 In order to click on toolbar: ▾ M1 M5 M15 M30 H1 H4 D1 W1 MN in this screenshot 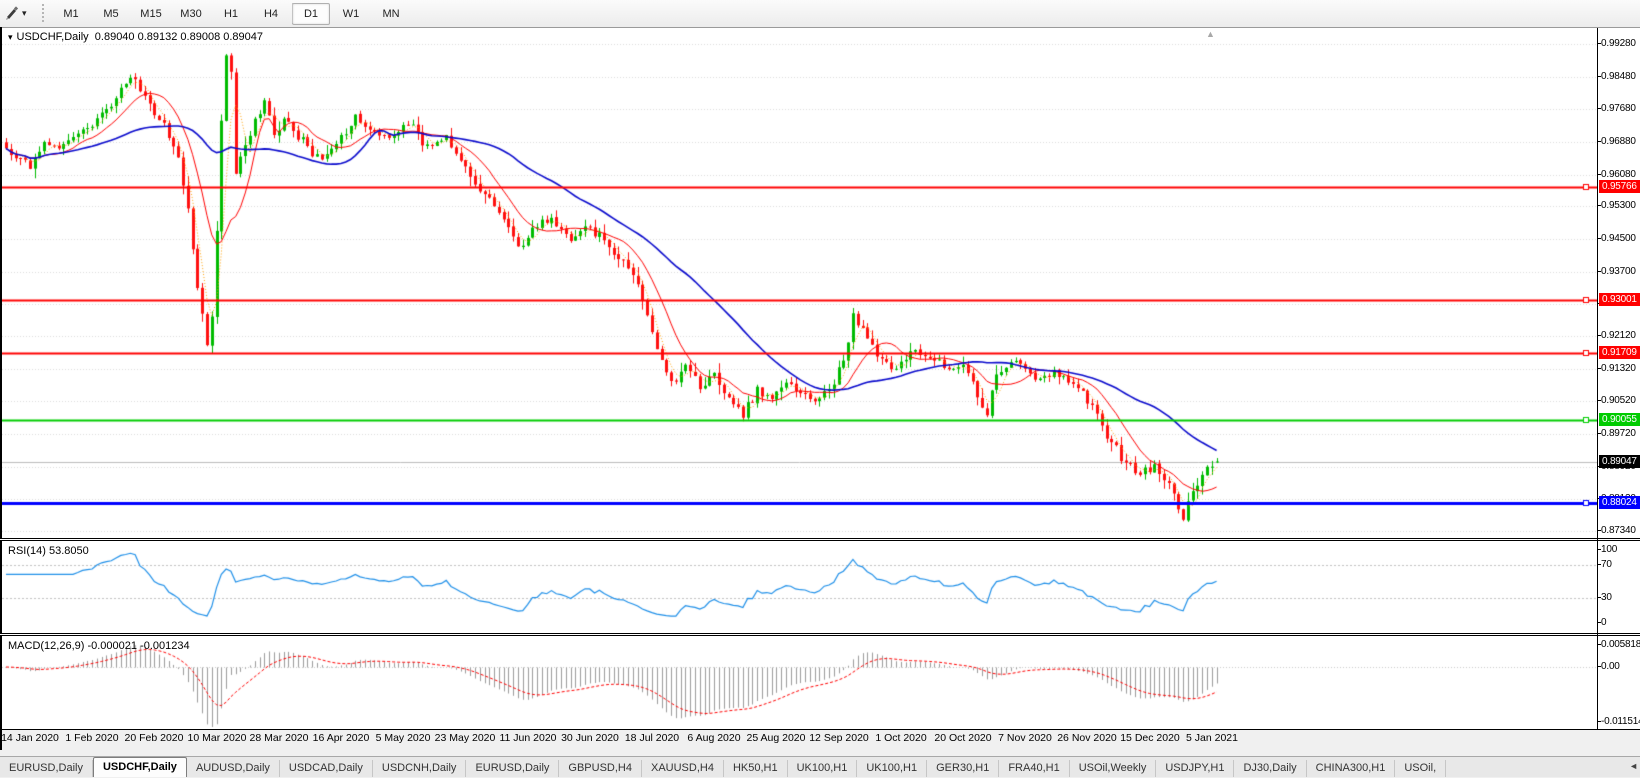, I will do `click(820, 14)`.